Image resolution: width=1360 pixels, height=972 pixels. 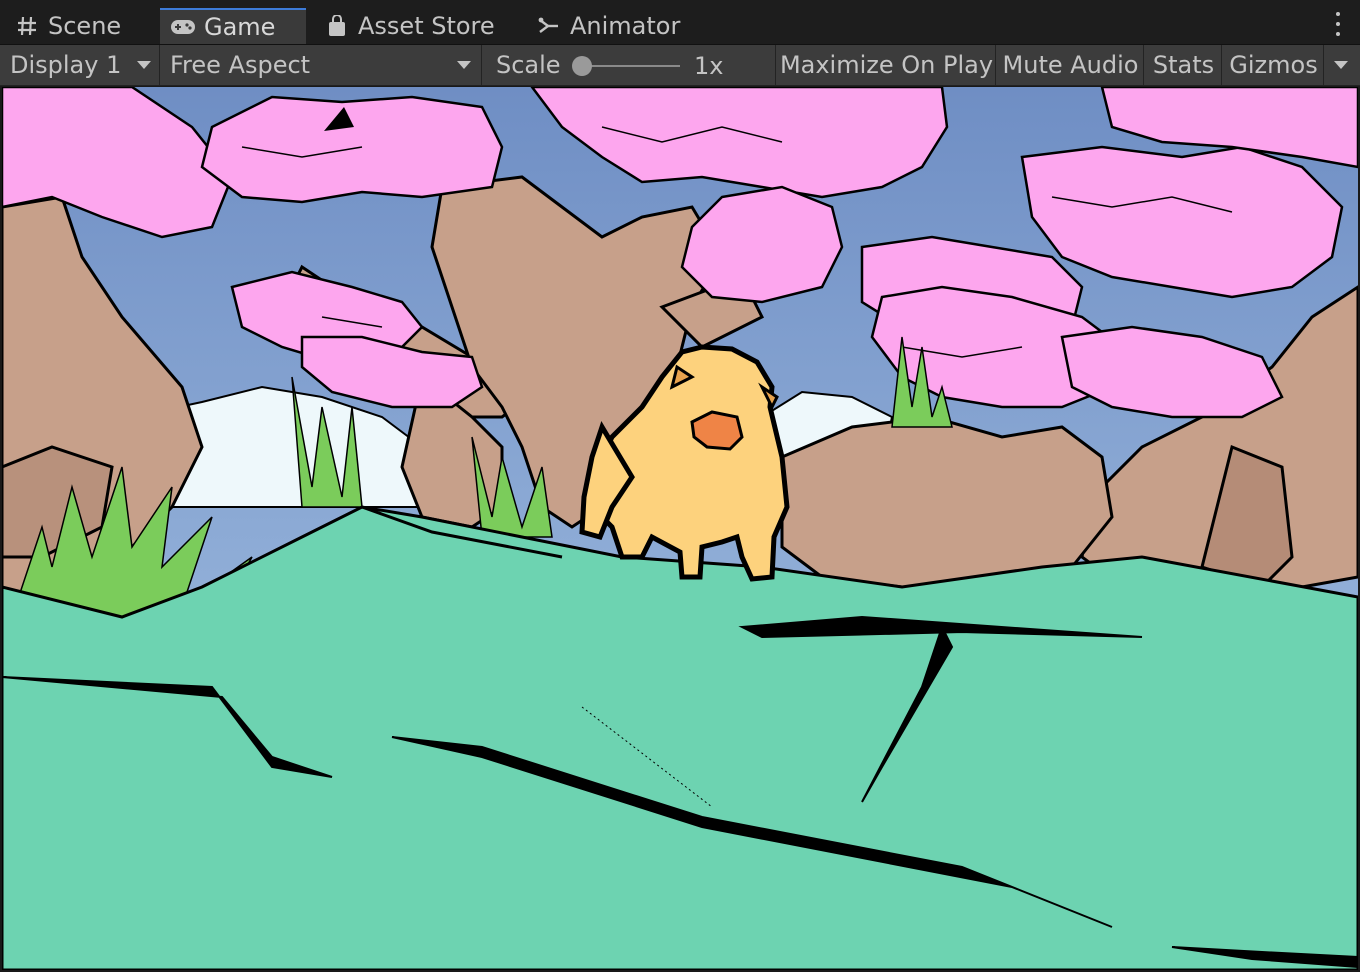 I want to click on tab-game: Game, so click(x=233, y=26).